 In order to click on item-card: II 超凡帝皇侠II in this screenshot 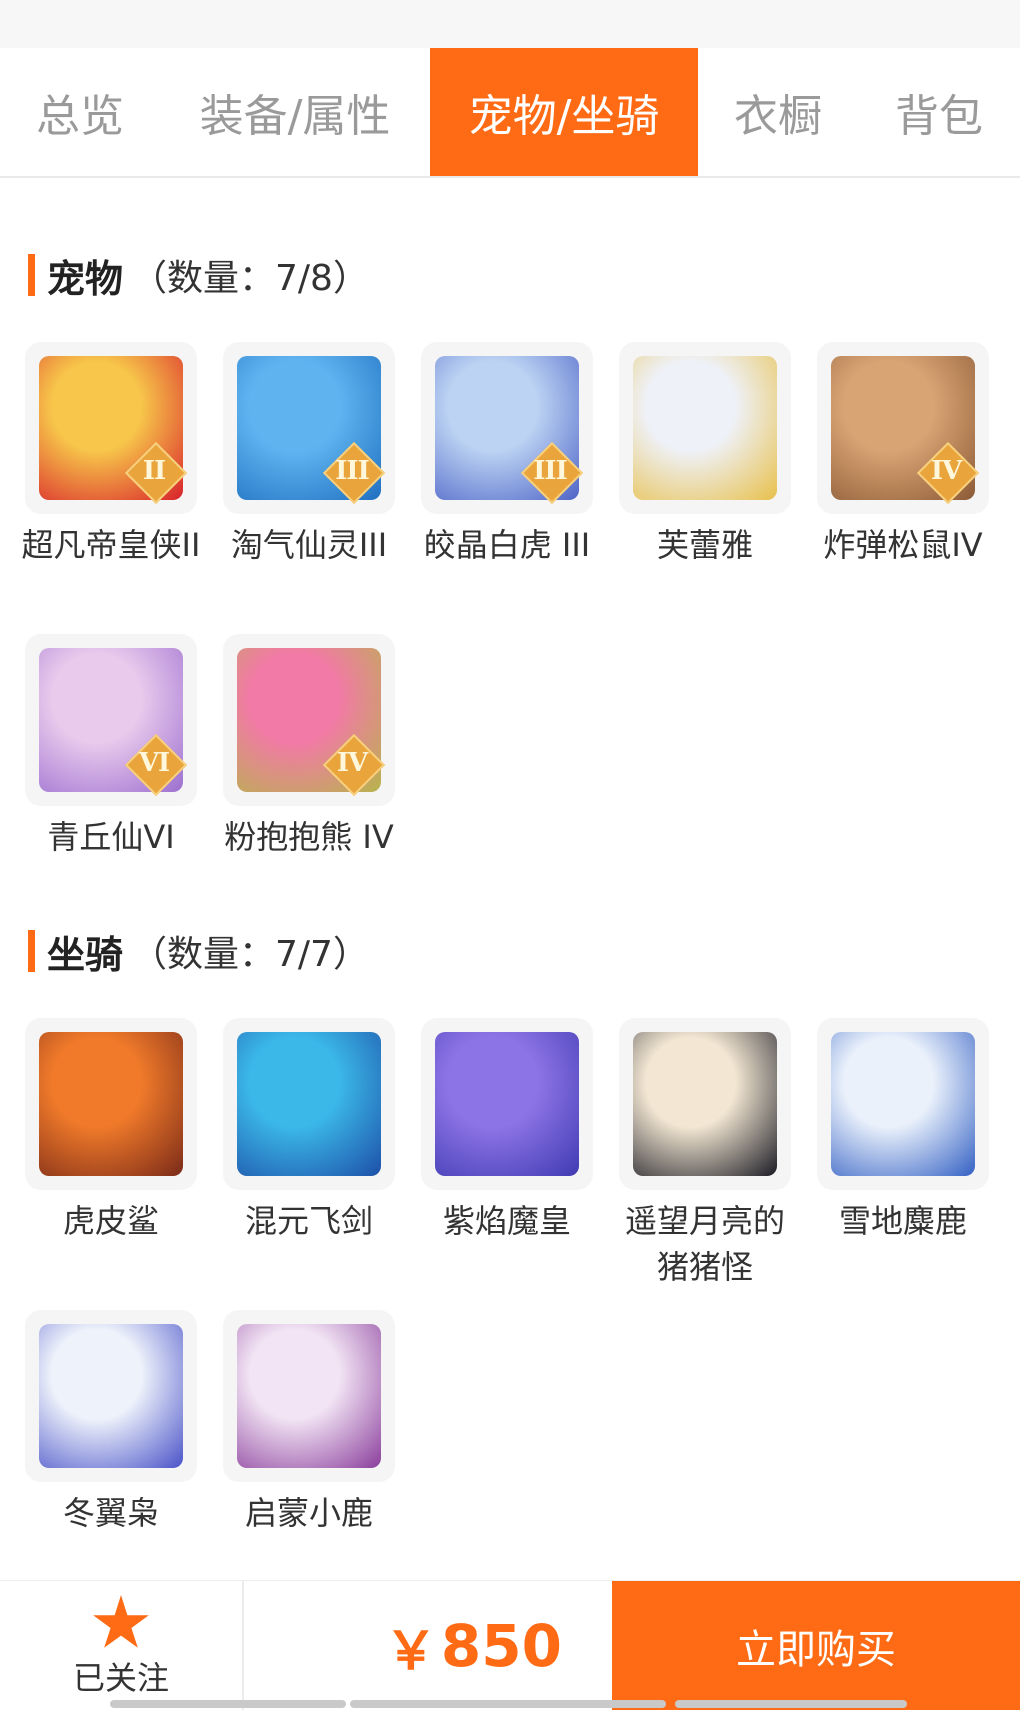, I will do `click(111, 455)`.